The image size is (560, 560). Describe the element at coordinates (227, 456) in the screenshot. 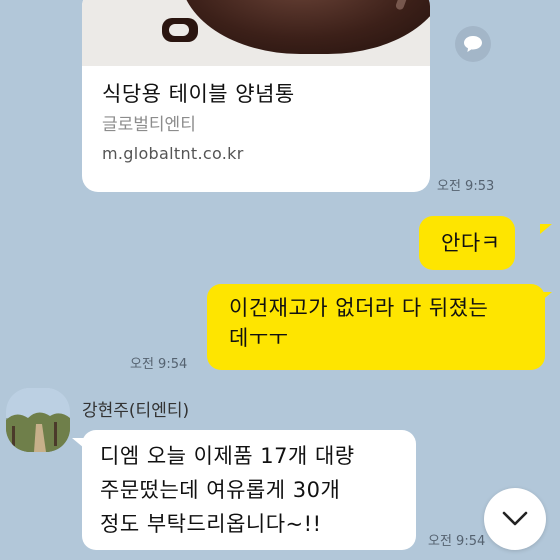

I see `message-line: 디엠 오늘 이제품 17개 대량` at that location.